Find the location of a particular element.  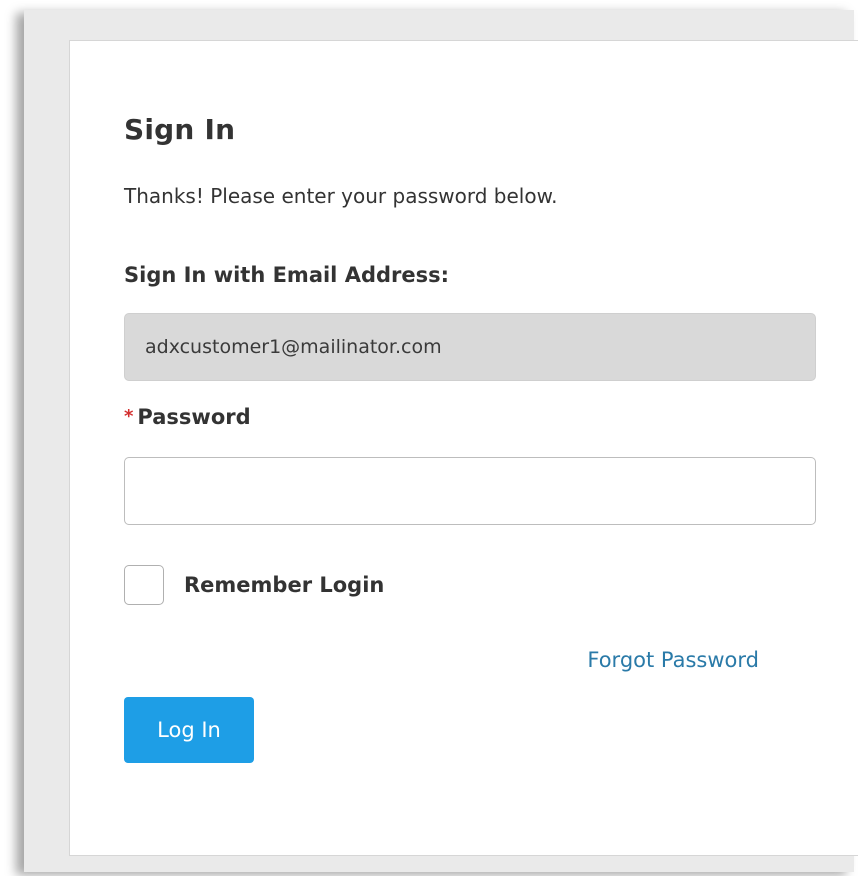

remember-login-checkbox is located at coordinates (144, 585).